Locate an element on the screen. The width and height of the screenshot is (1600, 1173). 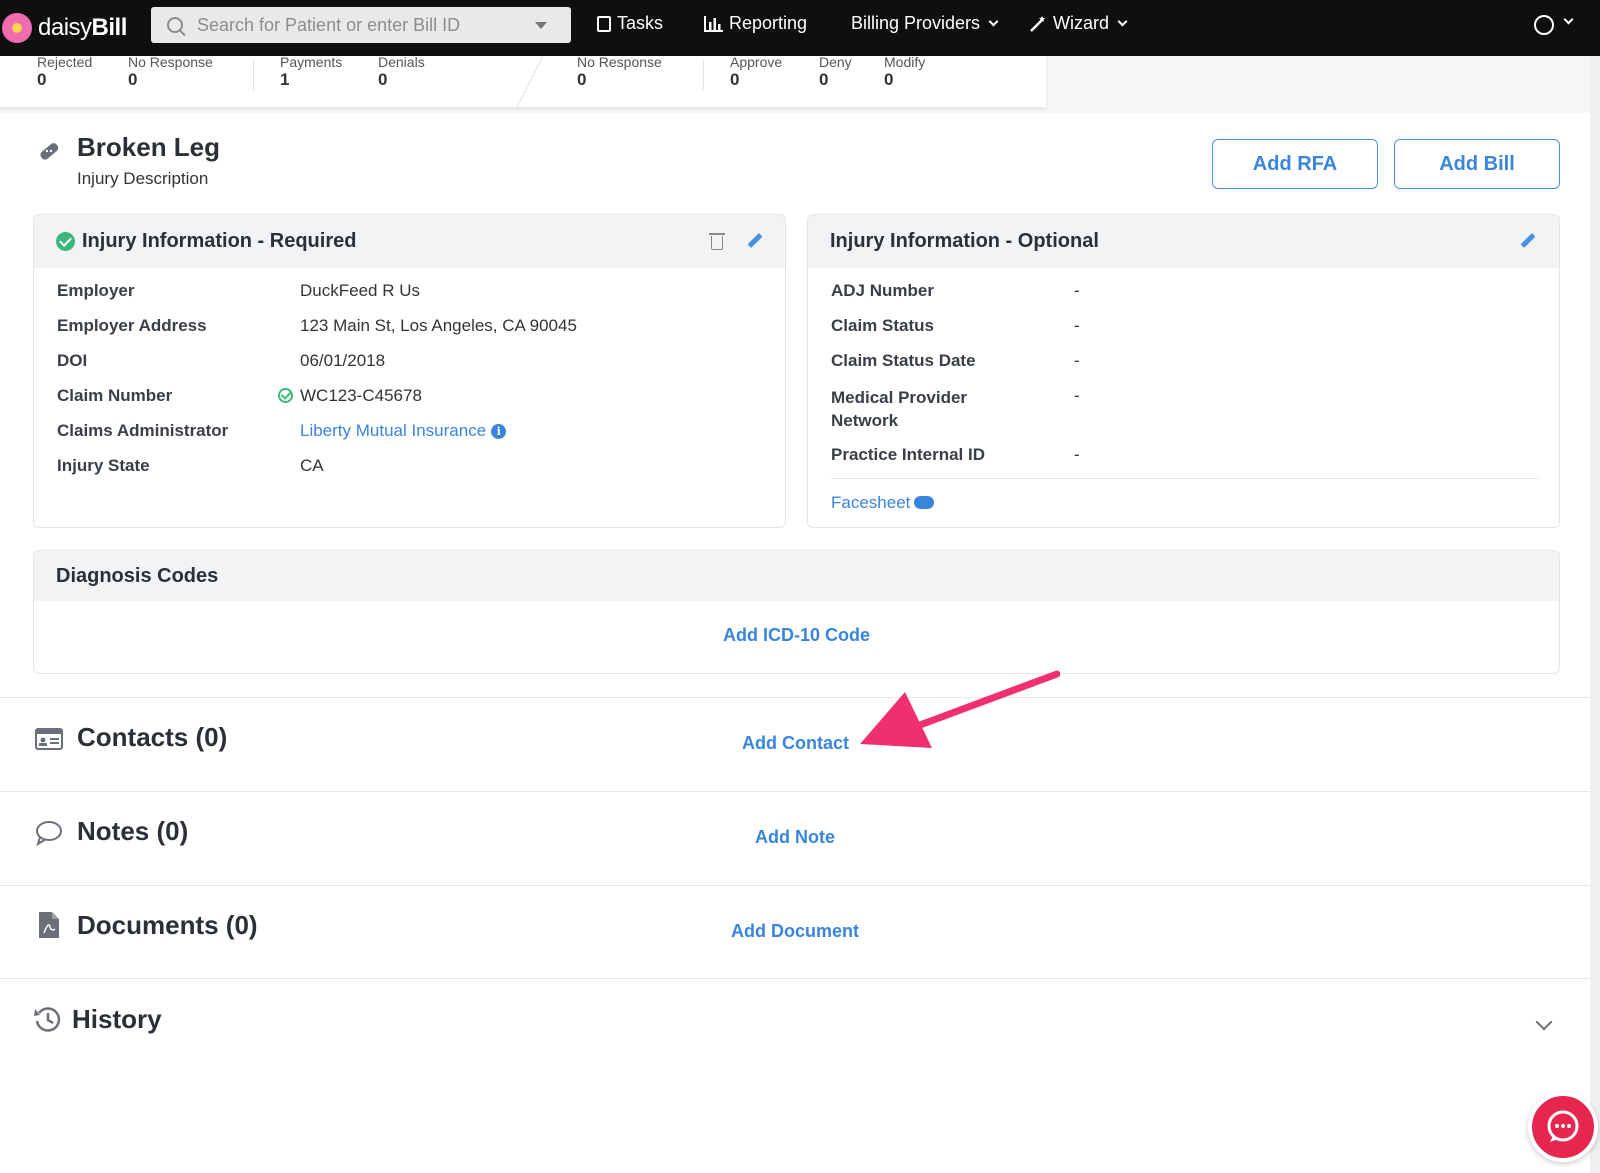
employer-value: DuckFeed R Us is located at coordinates (360, 290).